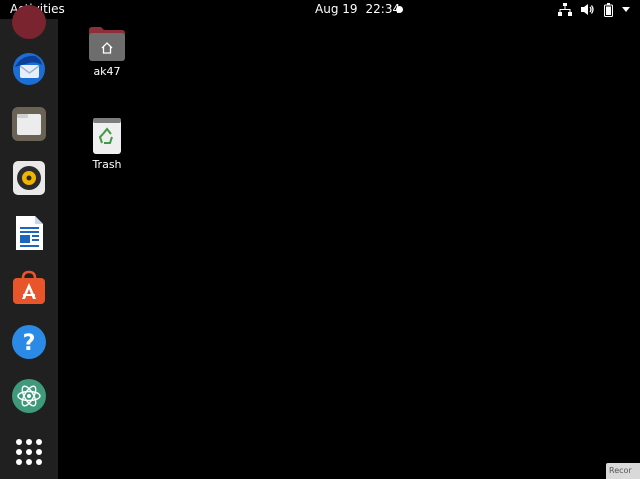 Image resolution: width=640 pixels, height=479 pixels. Describe the element at coordinates (565, 9) in the screenshot. I see `network-icon` at that location.